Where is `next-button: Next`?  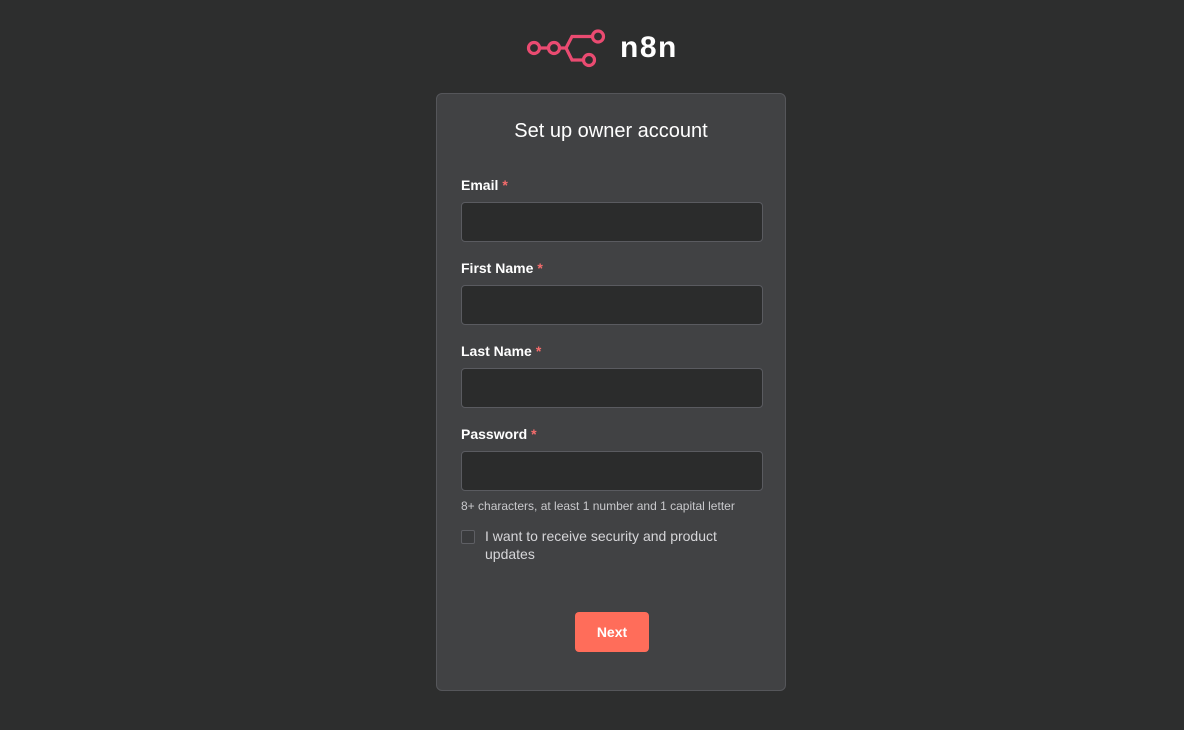 next-button: Next is located at coordinates (612, 632).